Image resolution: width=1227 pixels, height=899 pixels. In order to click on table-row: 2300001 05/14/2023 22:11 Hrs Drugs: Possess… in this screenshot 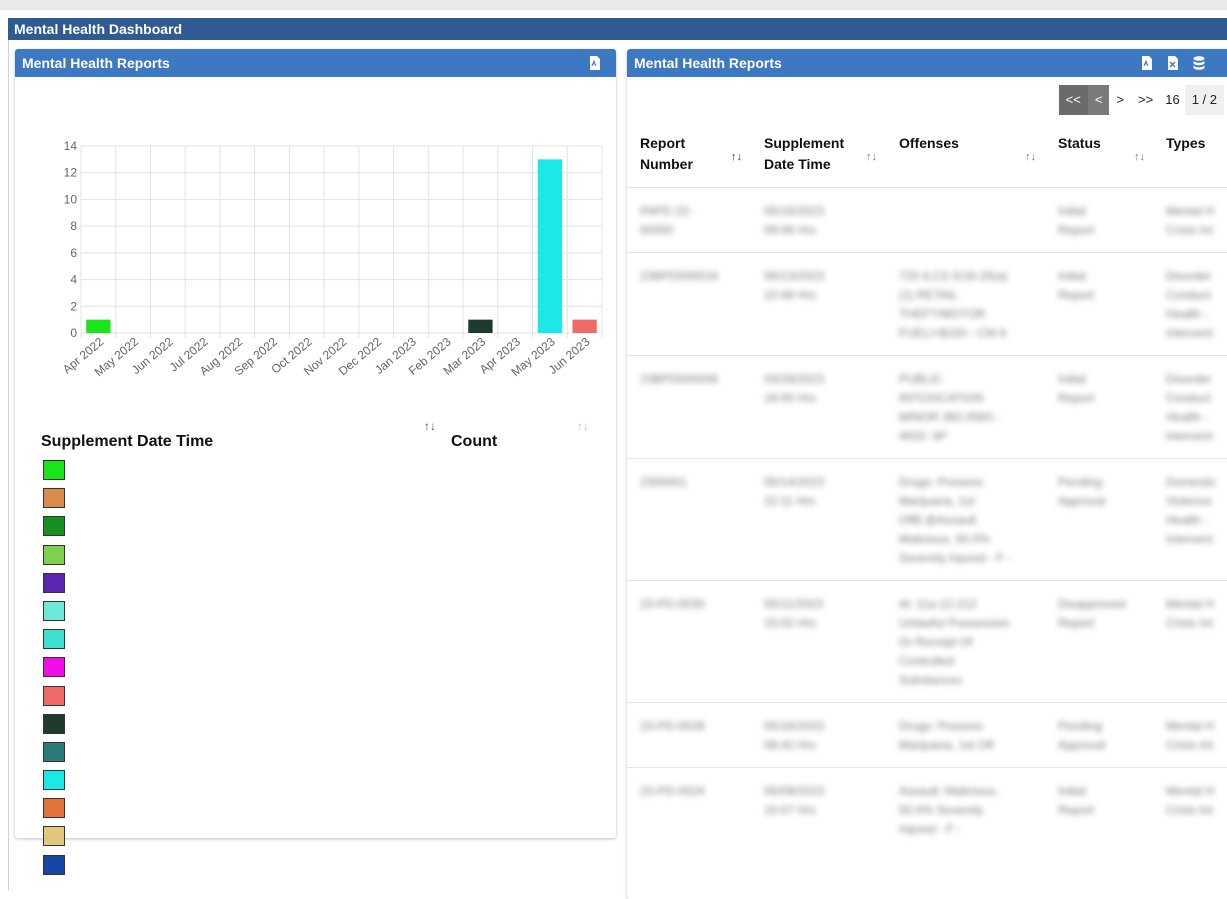, I will do `click(927, 519)`.